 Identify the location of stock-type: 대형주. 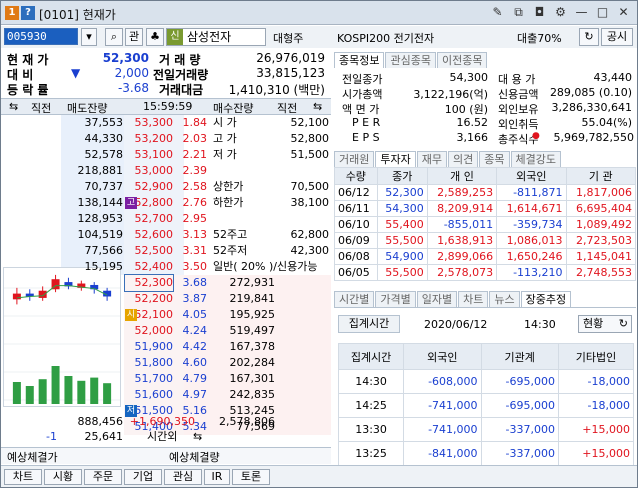
(288, 38).